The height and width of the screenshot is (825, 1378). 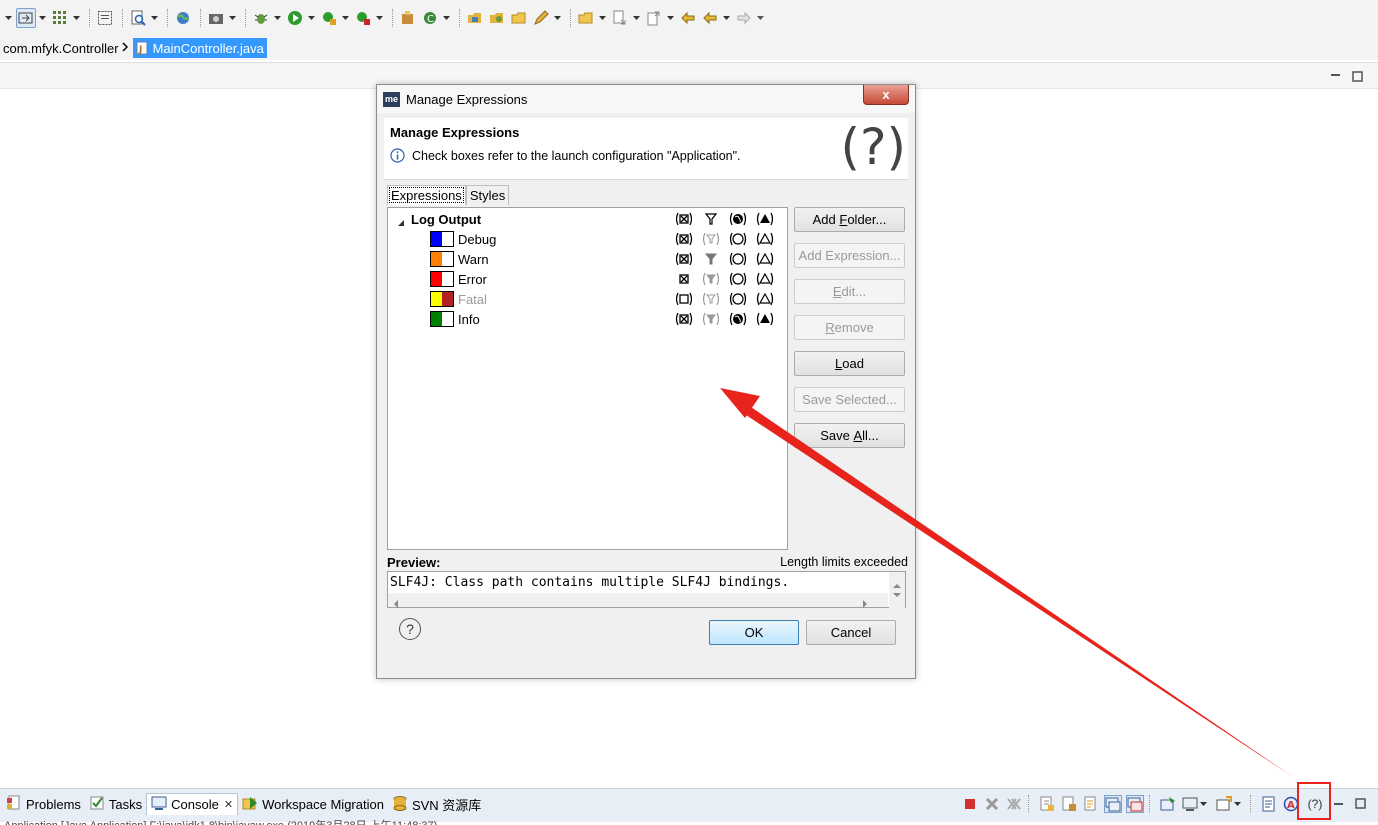 I want to click on open-folder-icon, so click(x=586, y=18).